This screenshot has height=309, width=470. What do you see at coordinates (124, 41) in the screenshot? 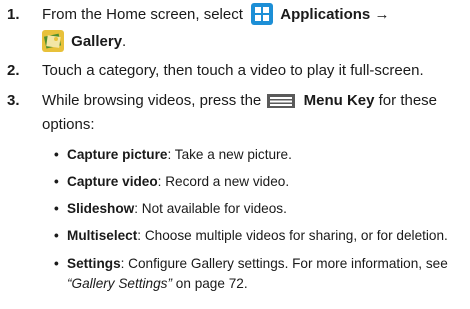
I see `period: .` at bounding box center [124, 41].